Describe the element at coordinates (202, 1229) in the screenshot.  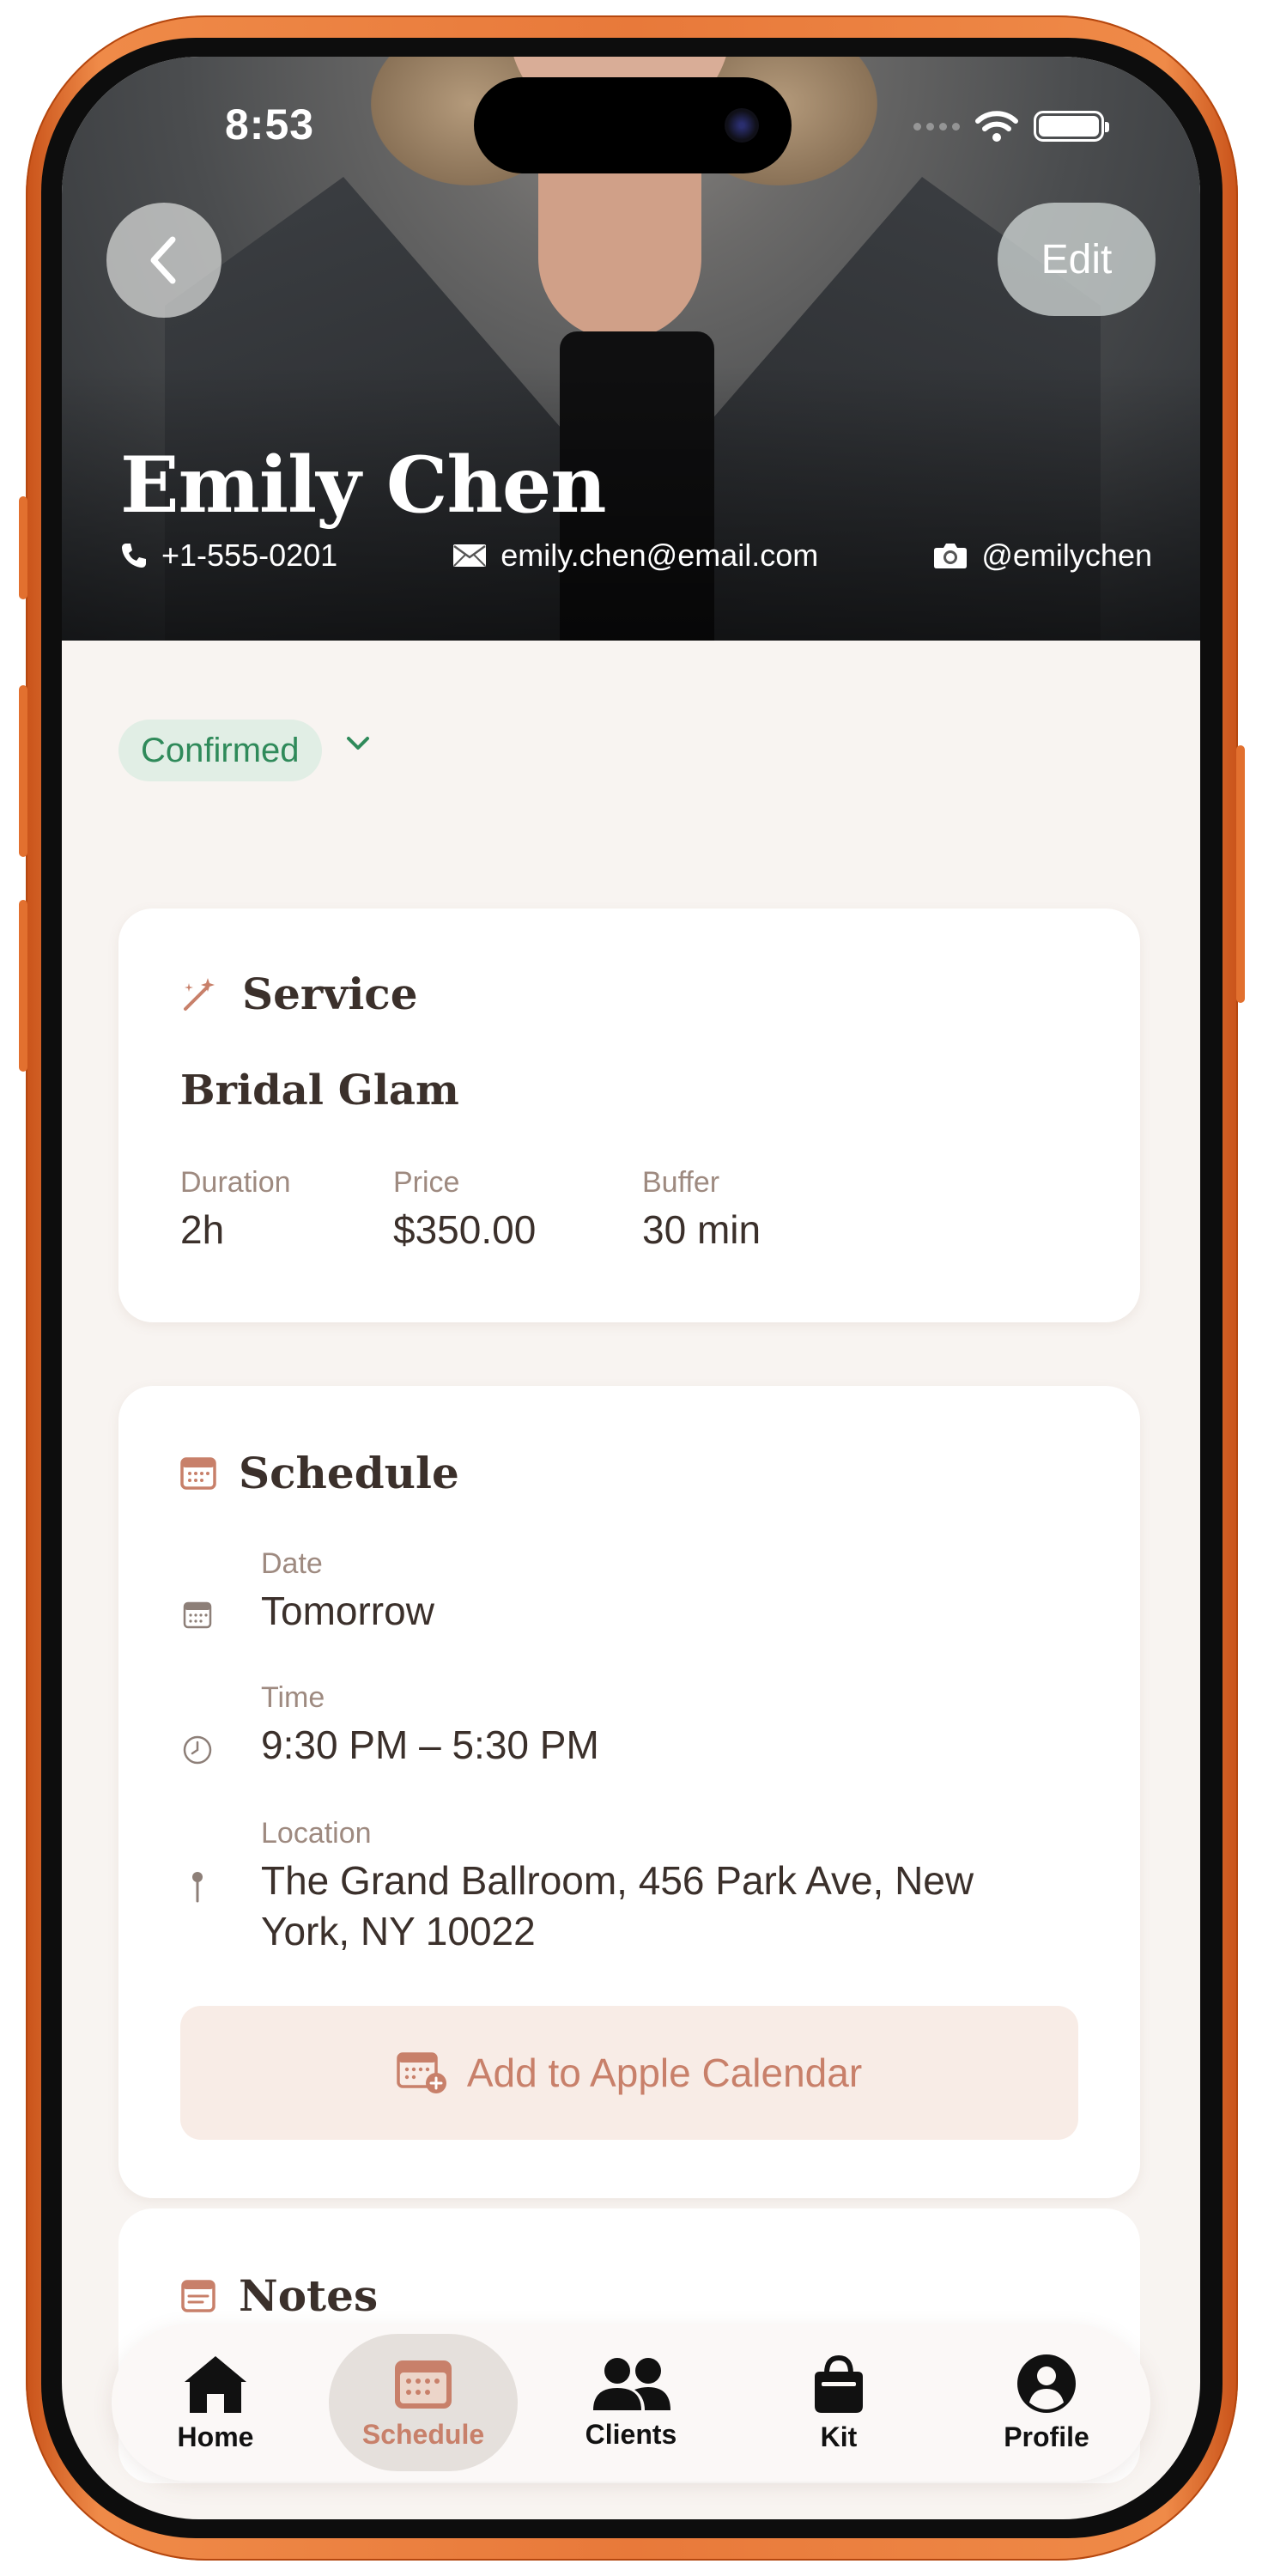
I see `duration-value: 2h` at that location.